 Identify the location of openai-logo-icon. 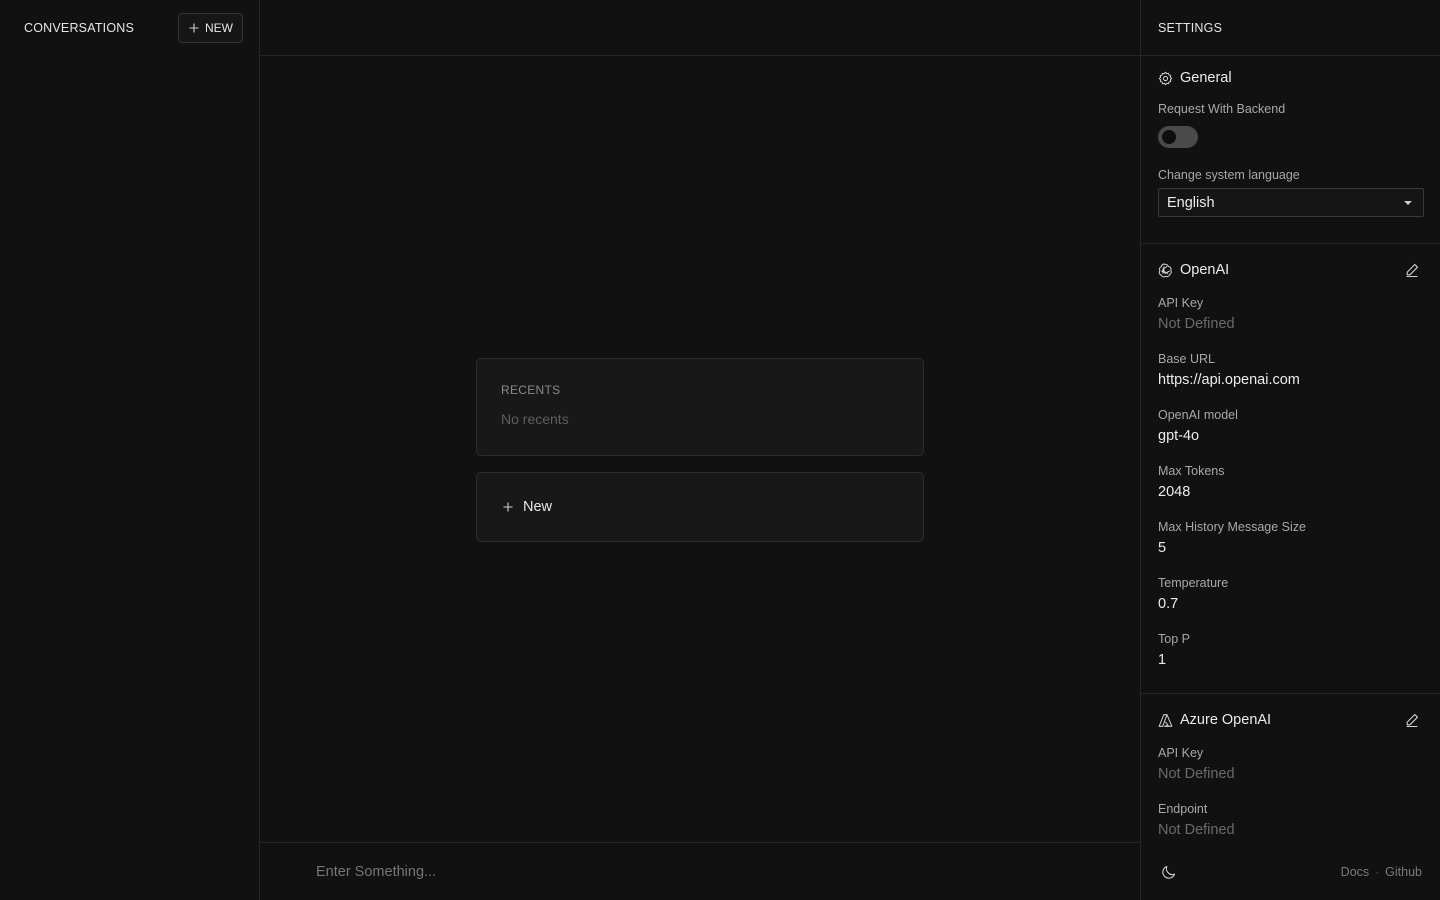
(1165, 270).